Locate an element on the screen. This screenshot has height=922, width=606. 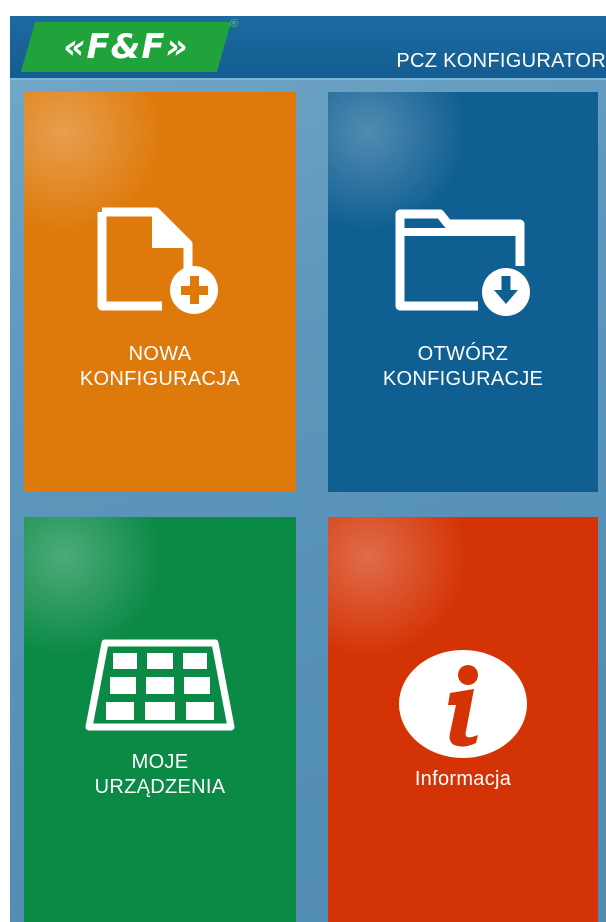
info-icon is located at coordinates (463, 704).